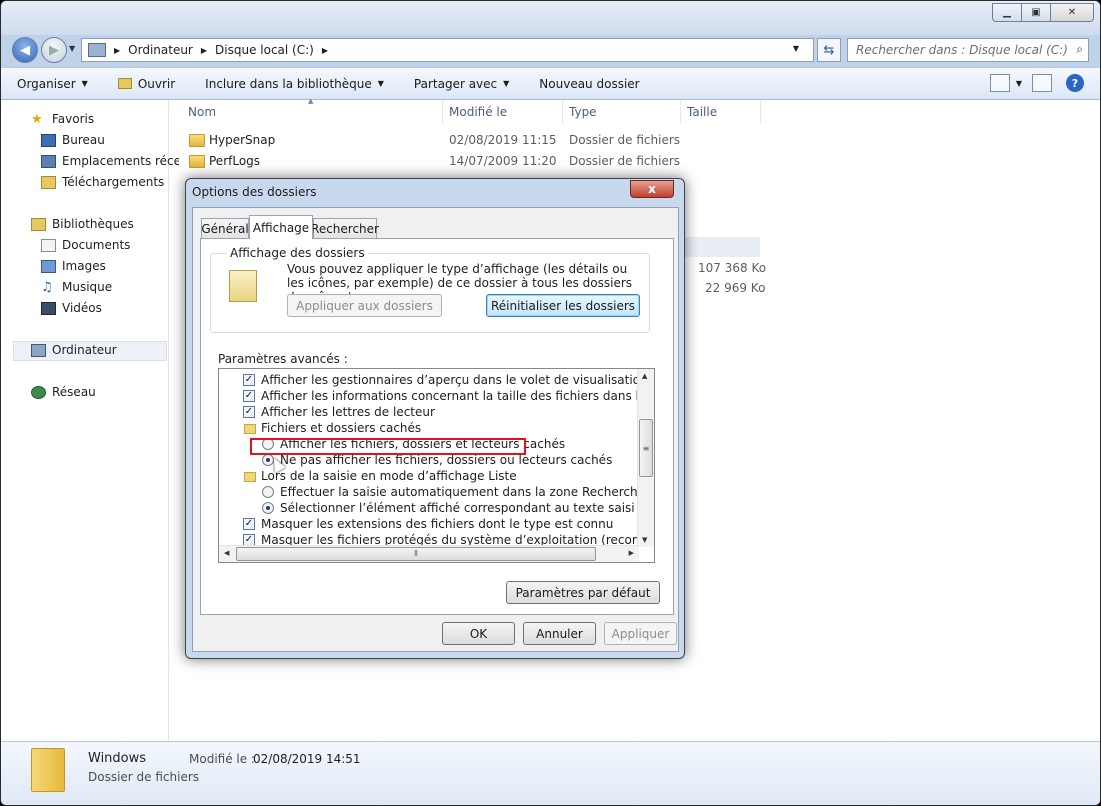 The width and height of the screenshot is (1101, 806). What do you see at coordinates (652, 189) in the screenshot?
I see `dialog-close-button: x` at bounding box center [652, 189].